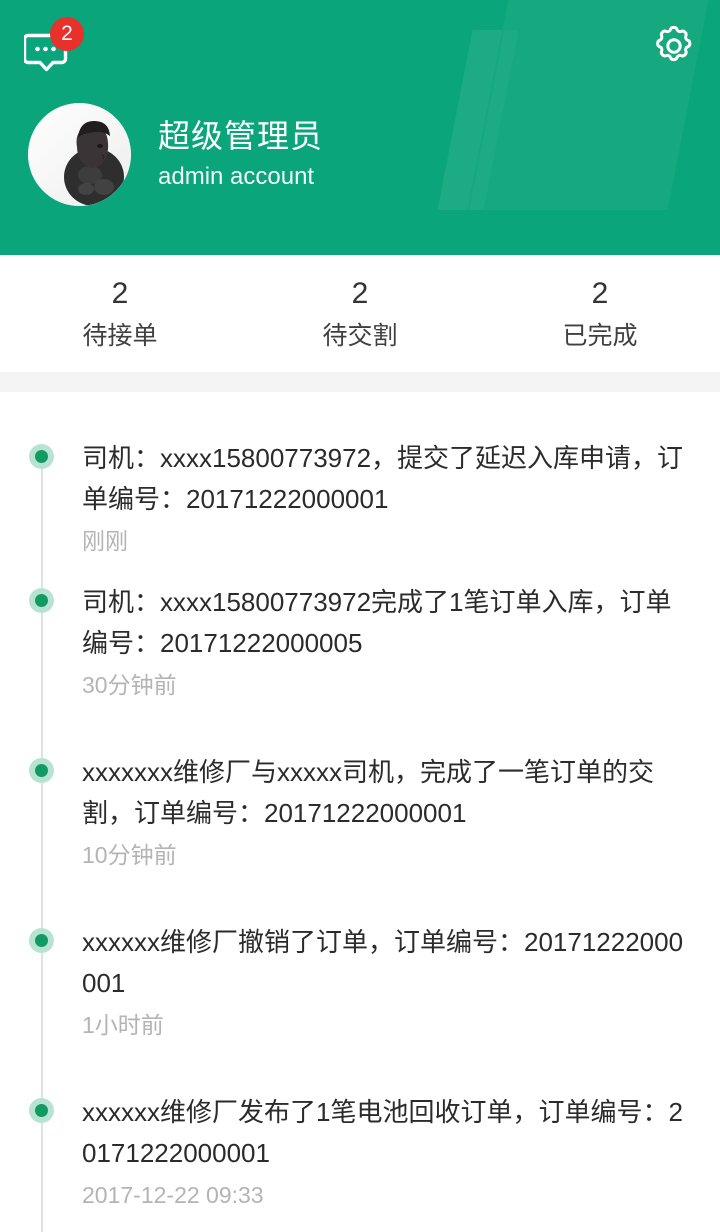 This screenshot has height=1232, width=720. What do you see at coordinates (600, 313) in the screenshot?
I see `stat-completed: 2 已完成` at bounding box center [600, 313].